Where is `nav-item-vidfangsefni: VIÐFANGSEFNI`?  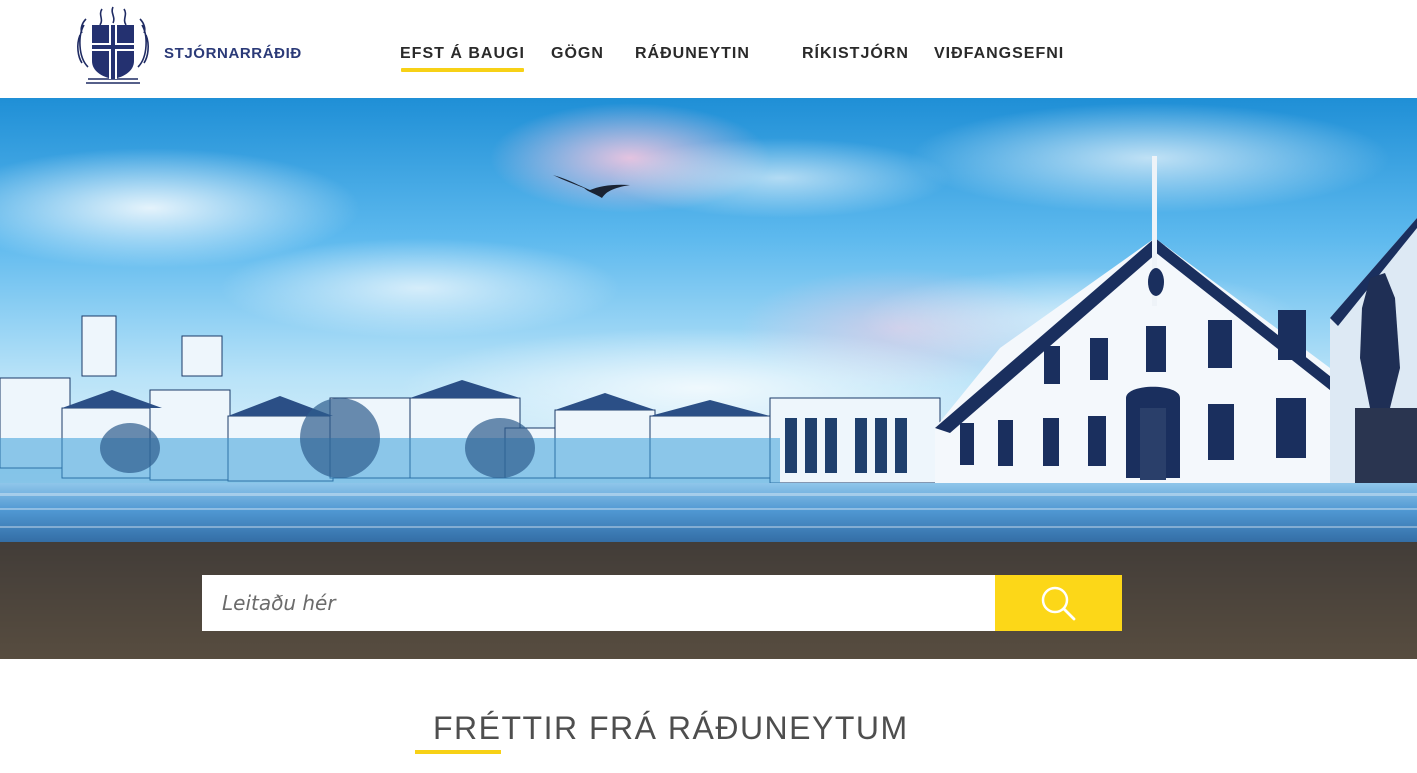 nav-item-vidfangsefni: VIÐFANGSEFNI is located at coordinates (999, 54).